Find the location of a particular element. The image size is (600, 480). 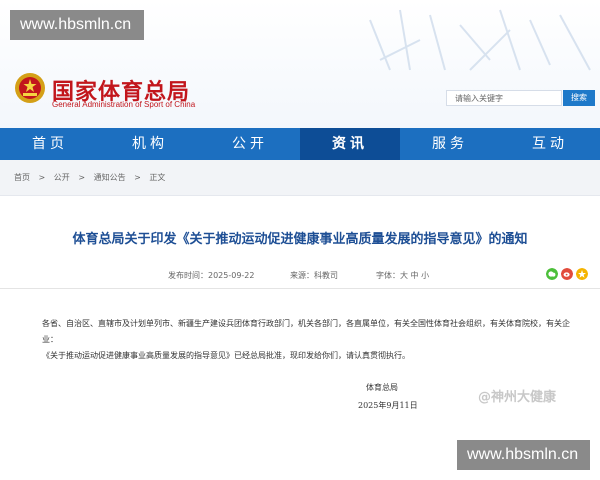

breadcrumb-home: 首页 is located at coordinates (22, 177).